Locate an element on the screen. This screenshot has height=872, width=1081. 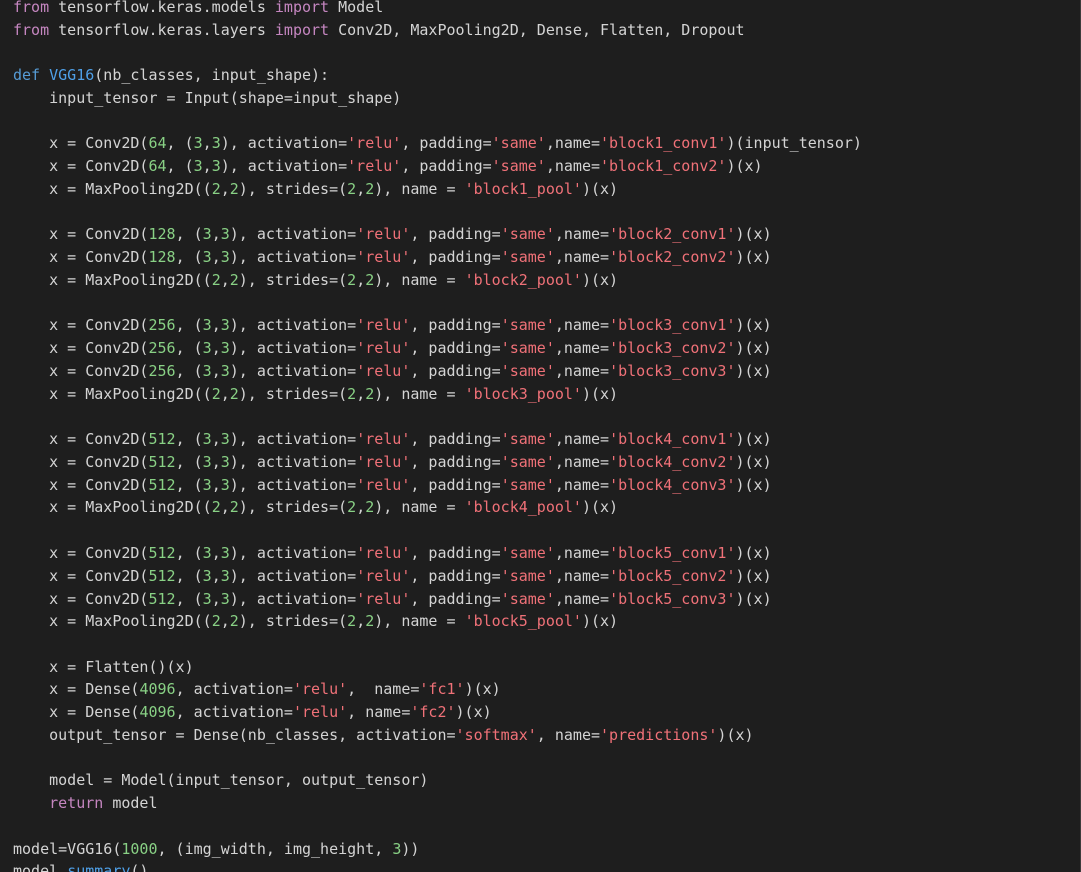
string-token: 'block2_conv1' is located at coordinates (672, 234).